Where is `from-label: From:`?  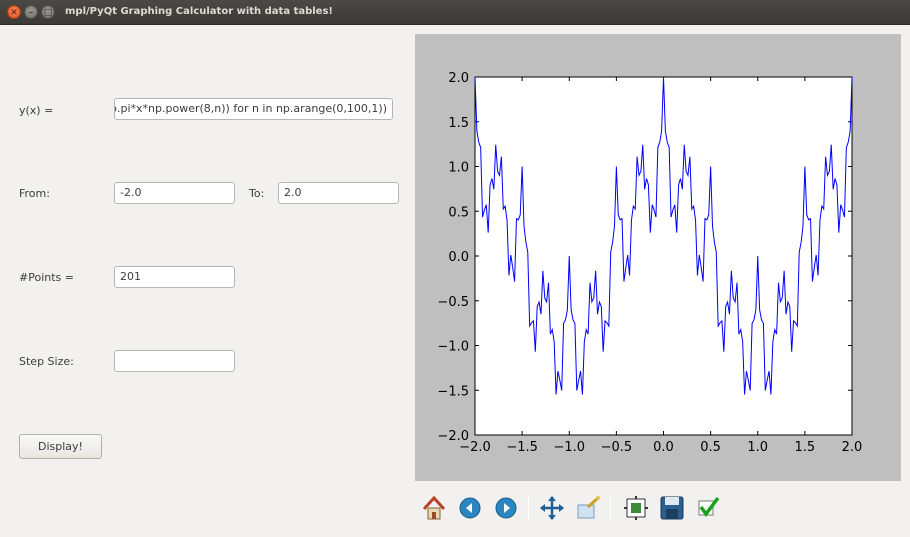 from-label: From: is located at coordinates (34, 193).